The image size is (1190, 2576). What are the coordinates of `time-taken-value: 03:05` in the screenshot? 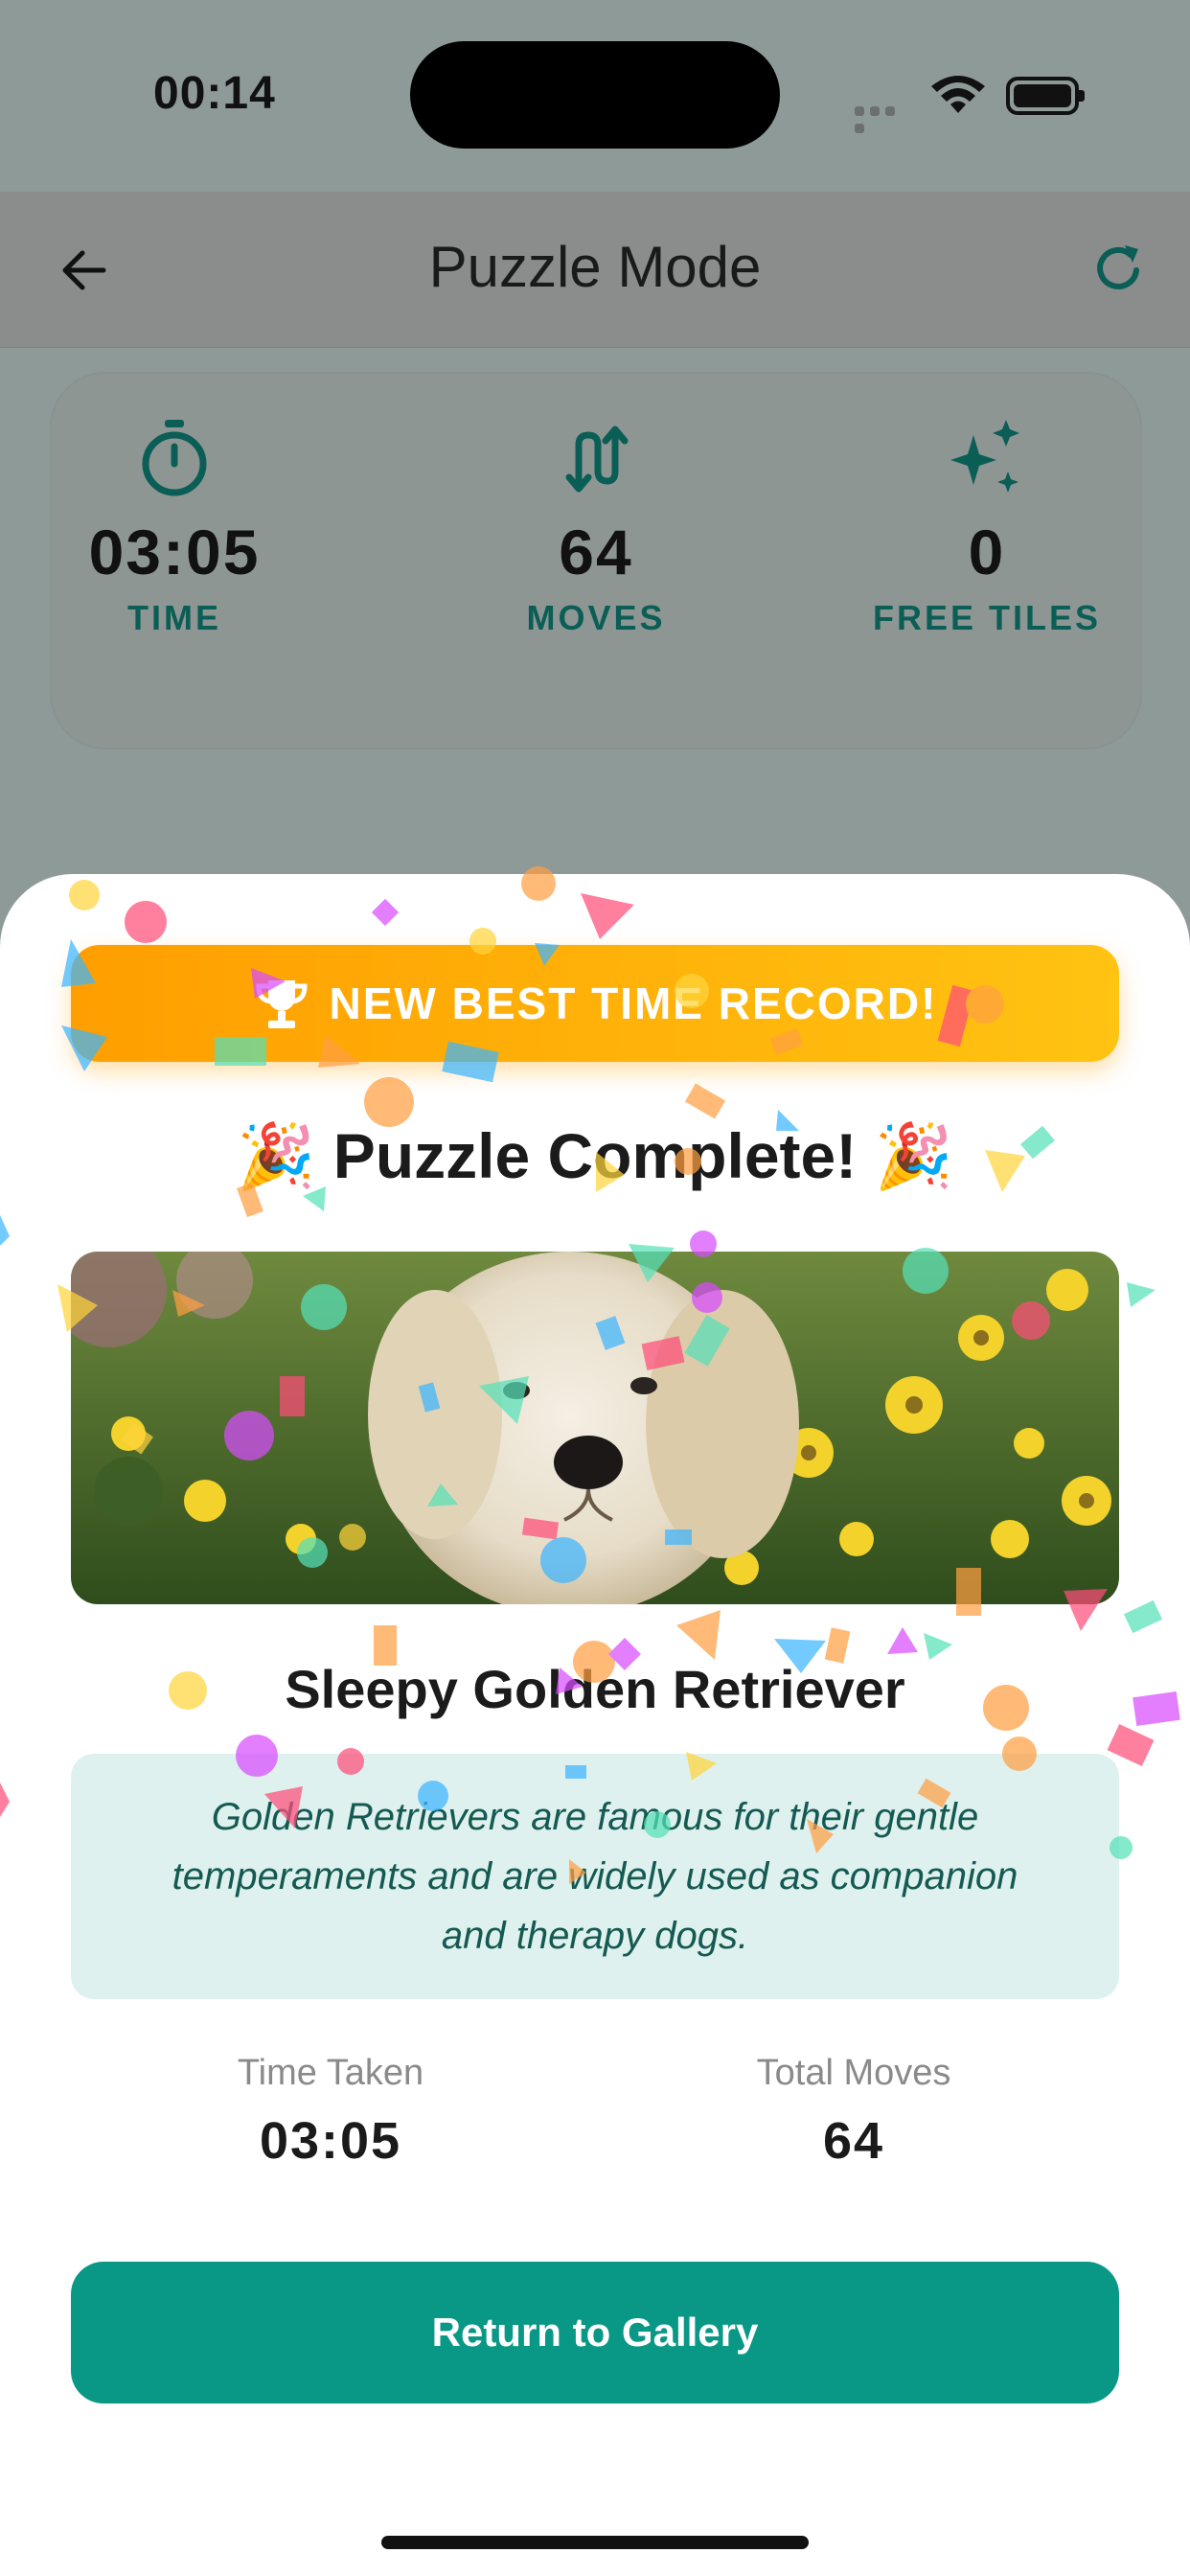 It's located at (331, 2141).